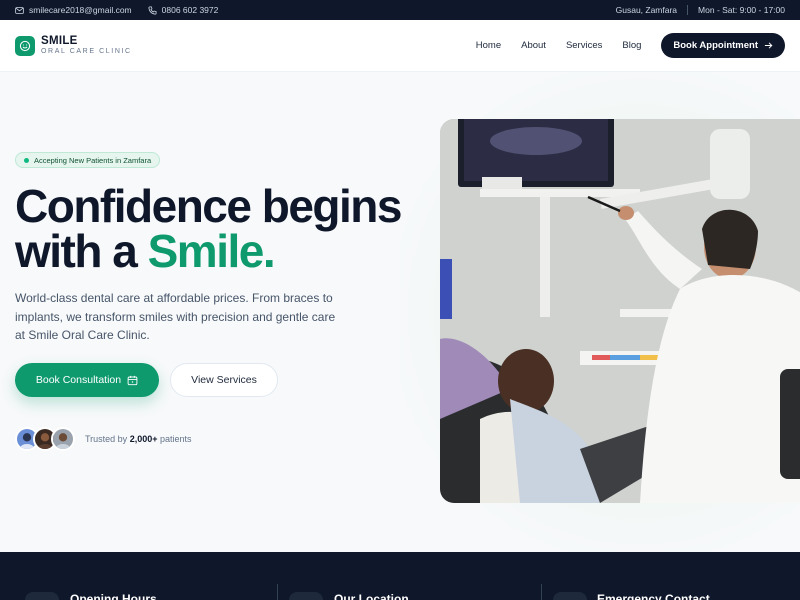  What do you see at coordinates (533, 45) in the screenshot?
I see `nav-about: About` at bounding box center [533, 45].